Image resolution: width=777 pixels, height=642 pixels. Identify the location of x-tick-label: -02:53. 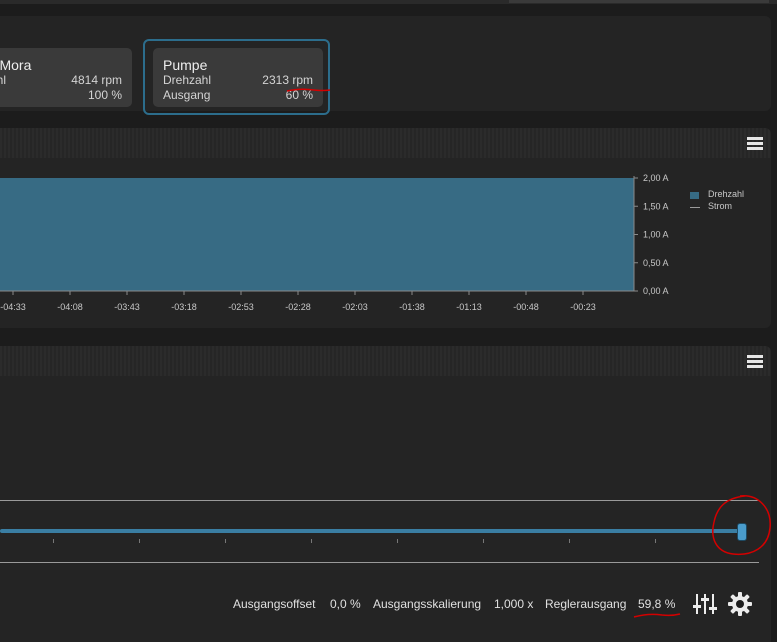
(241, 307).